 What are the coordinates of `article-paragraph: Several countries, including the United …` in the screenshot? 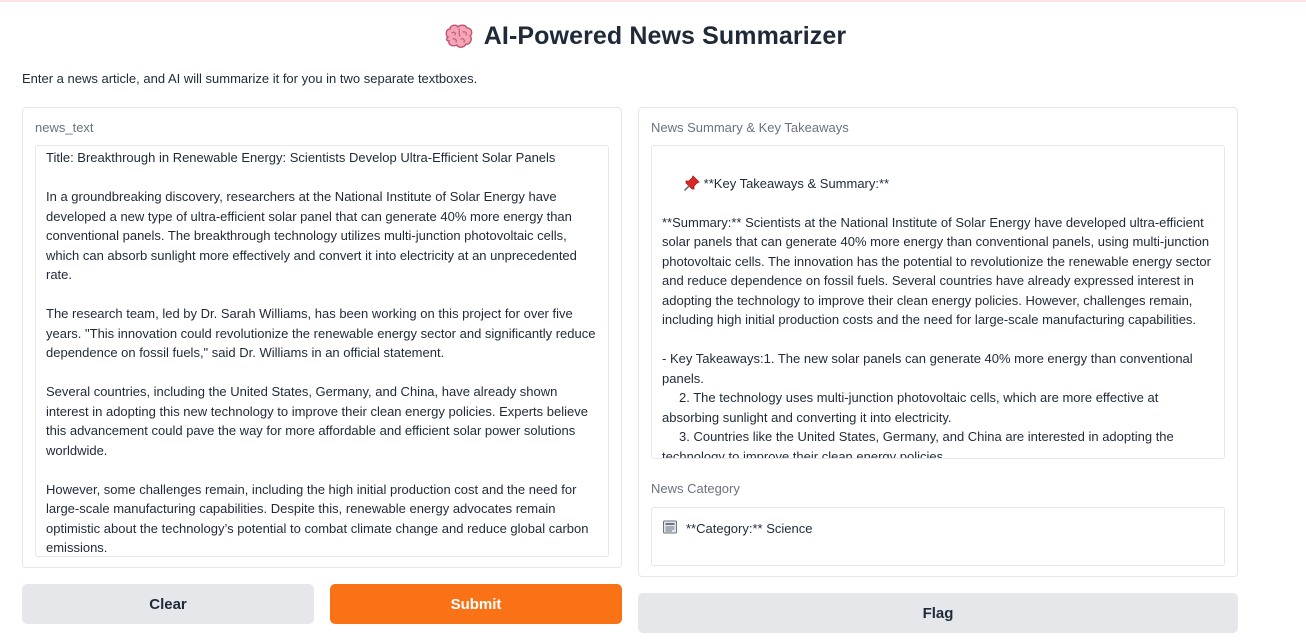 It's located at (317, 421).